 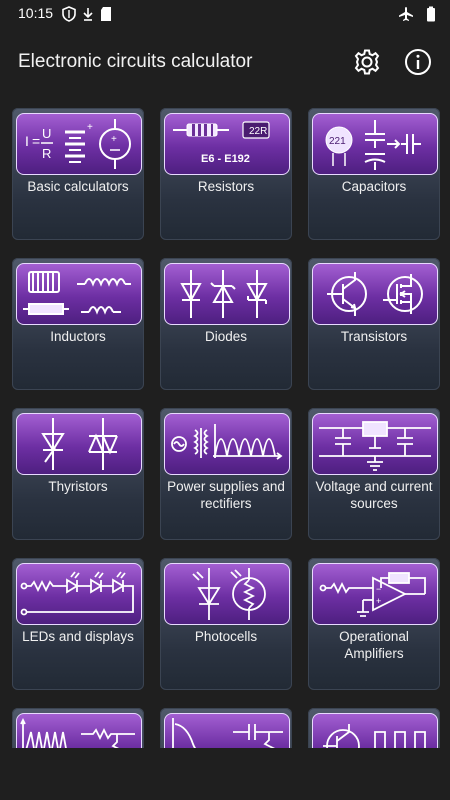 I want to click on inductor-icon, so click(x=77, y=293).